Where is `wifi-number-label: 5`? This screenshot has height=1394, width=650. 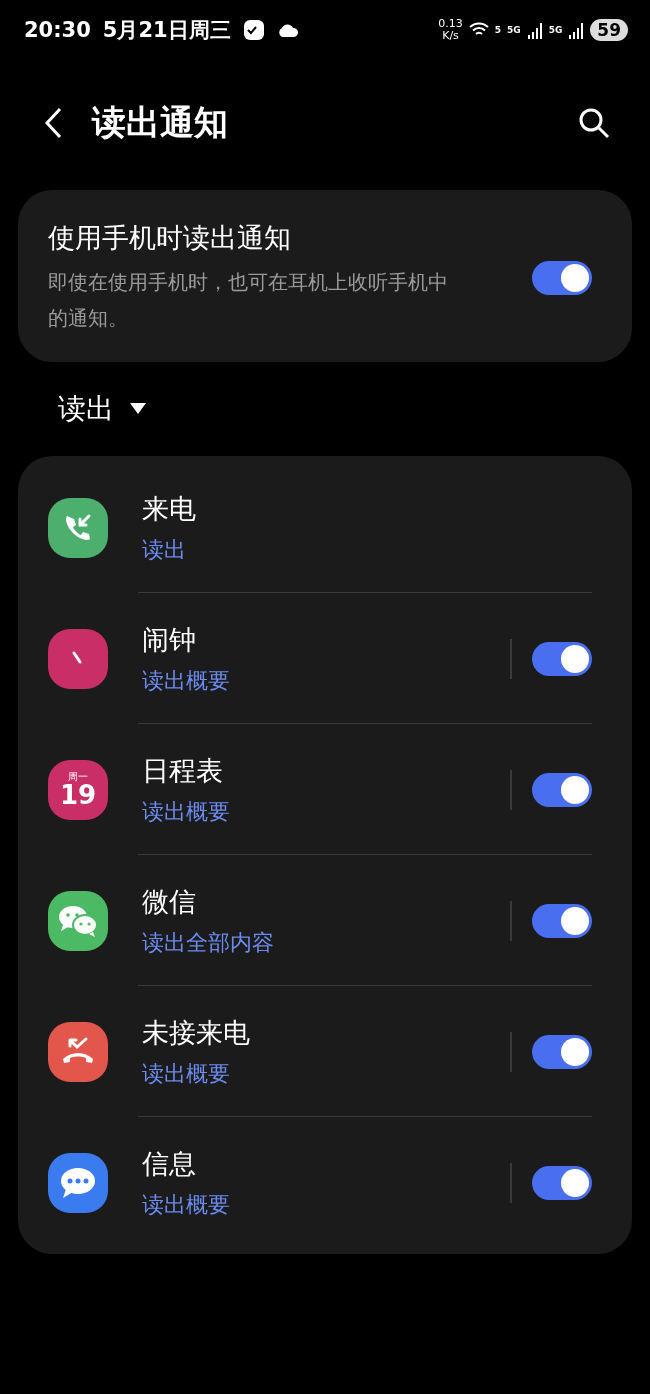
wifi-number-label: 5 is located at coordinates (497, 30).